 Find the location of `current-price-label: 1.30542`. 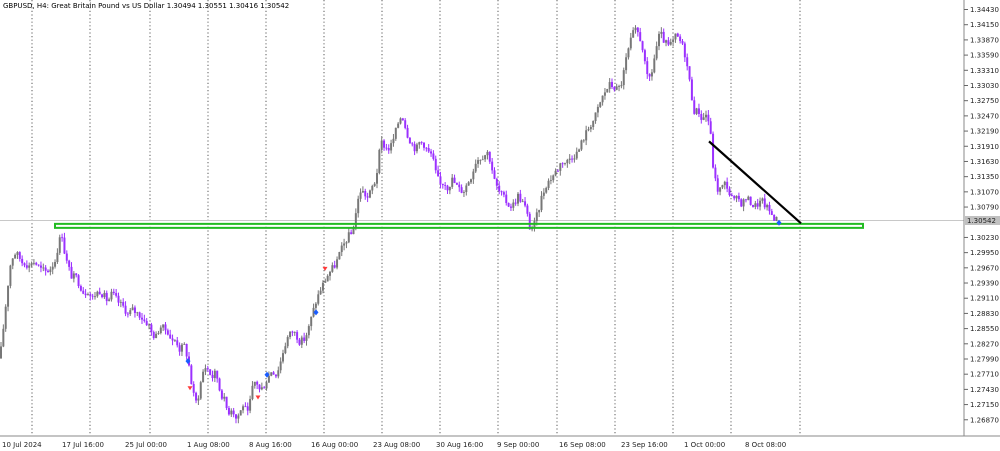

current-price-label: 1.30542 is located at coordinates (982, 221).